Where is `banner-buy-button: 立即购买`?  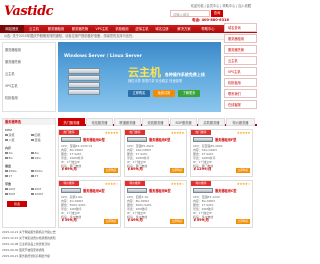 banner-buy-button: 立即购买 is located at coordinates (139, 93).